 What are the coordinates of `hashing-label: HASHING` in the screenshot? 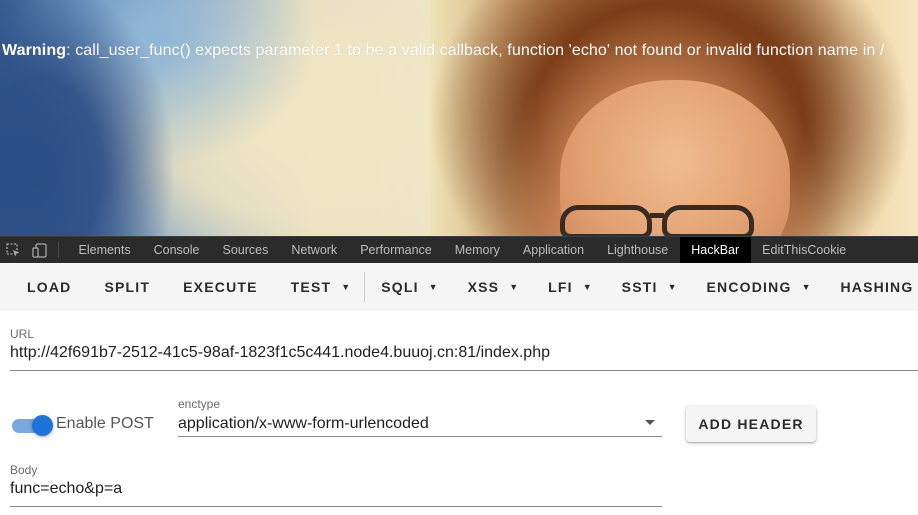 It's located at (877, 287).